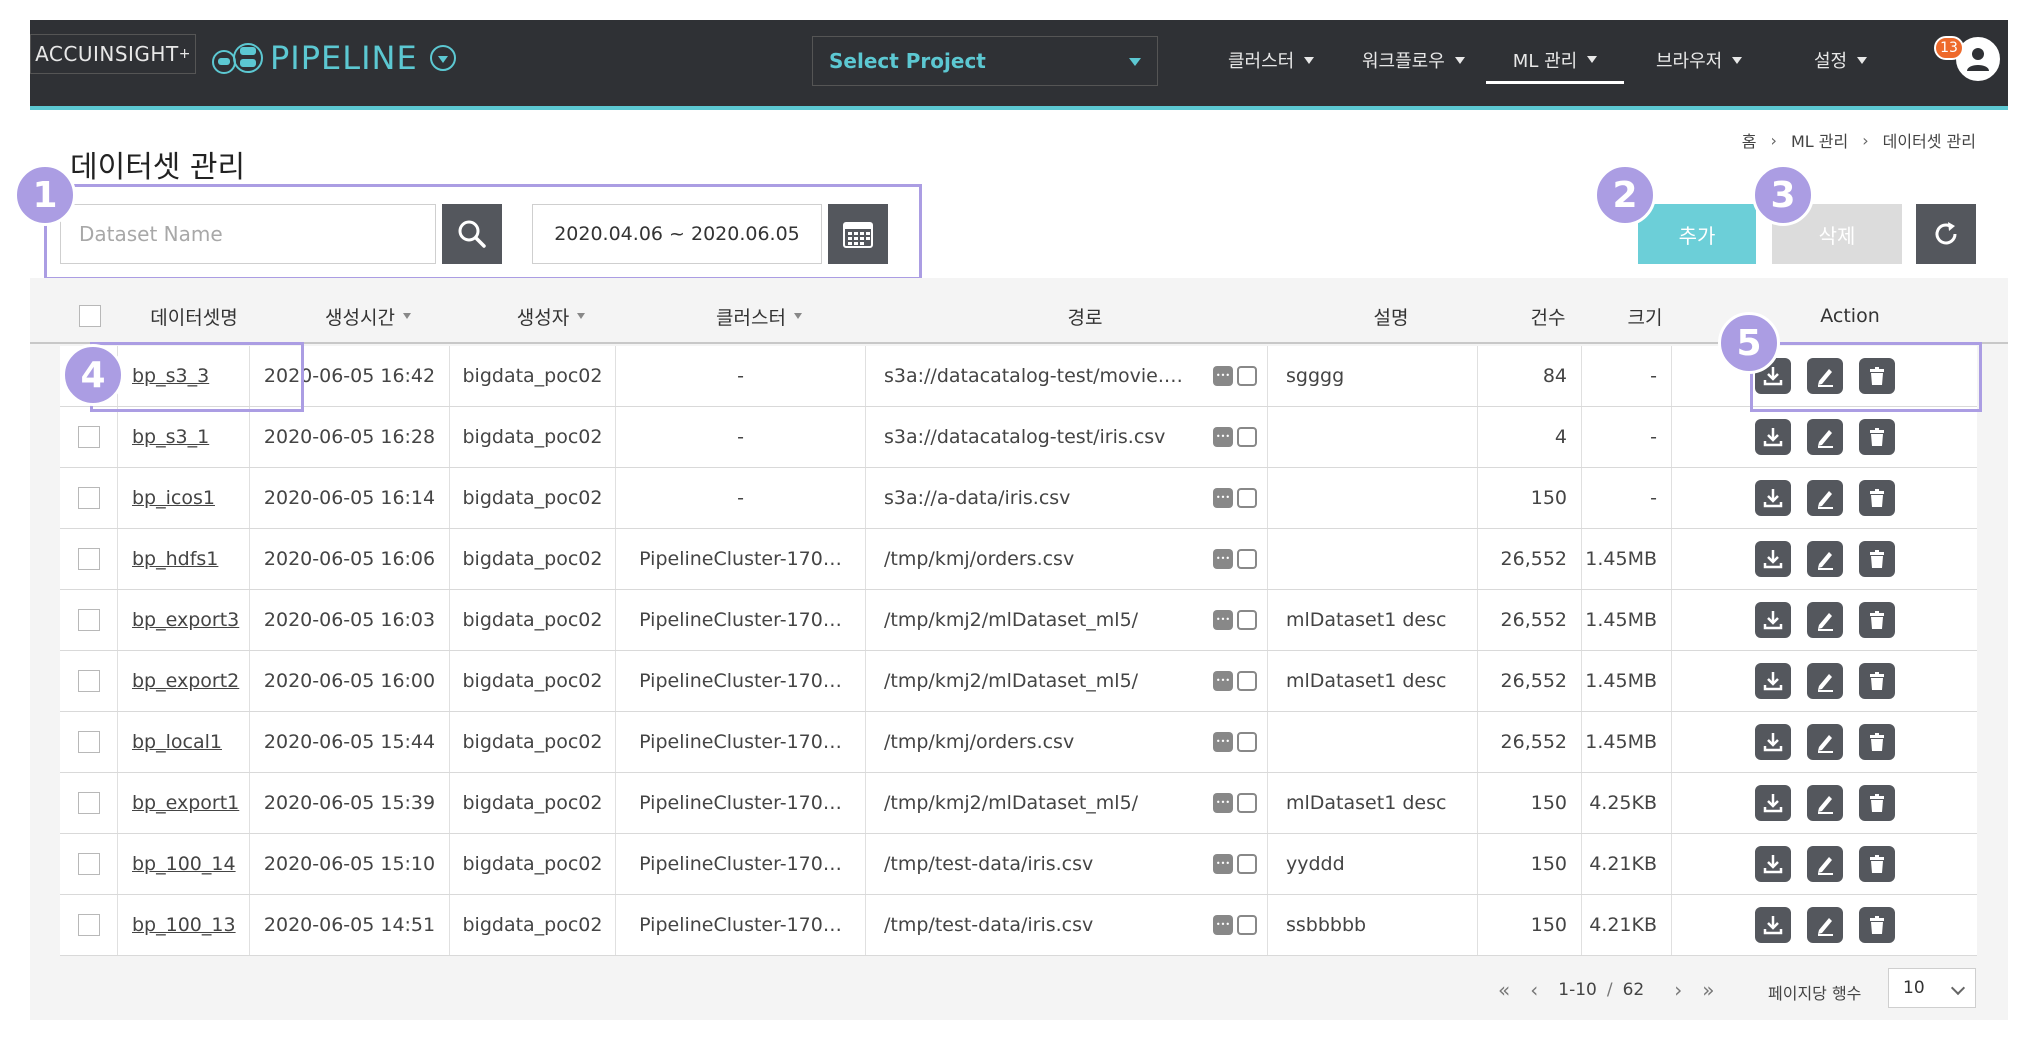 The width and height of the screenshot is (2024, 1046). Describe the element at coordinates (1819, 140) in the screenshot. I see `breadcrumb-ml-management: ML 관리` at that location.